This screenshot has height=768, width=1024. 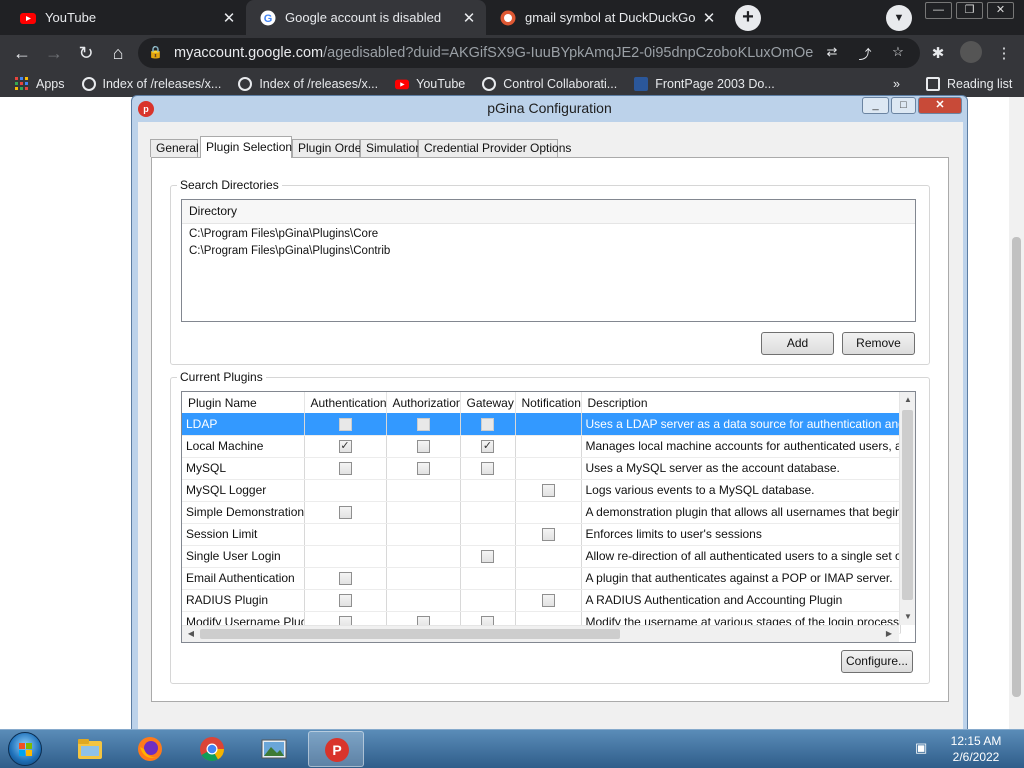 What do you see at coordinates (336, 749) in the screenshot?
I see `taskbar-pgina: P` at bounding box center [336, 749].